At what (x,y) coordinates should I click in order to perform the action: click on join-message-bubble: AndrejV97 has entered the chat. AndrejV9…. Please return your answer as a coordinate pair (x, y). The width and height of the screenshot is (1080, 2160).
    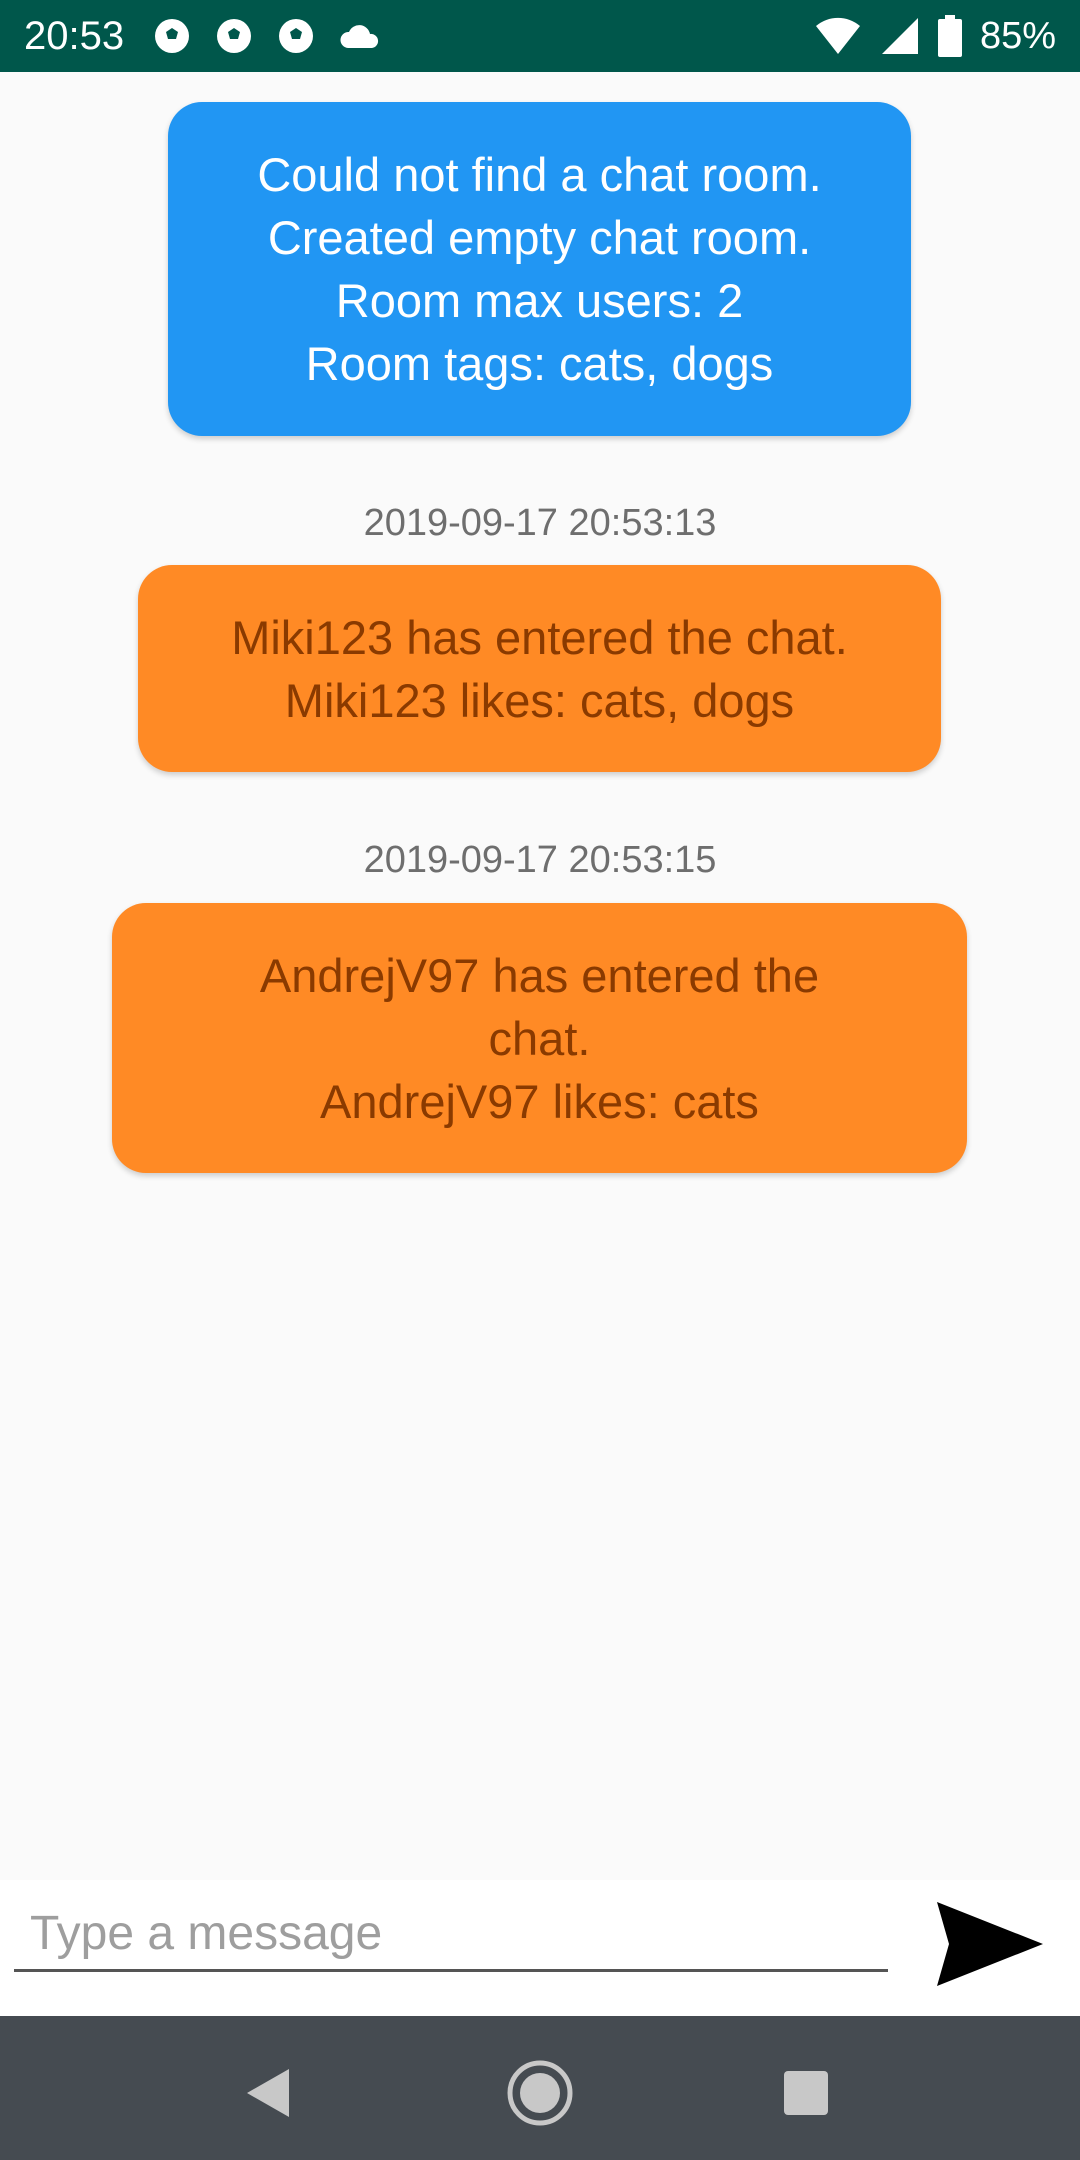
    Looking at the image, I should click on (539, 1038).